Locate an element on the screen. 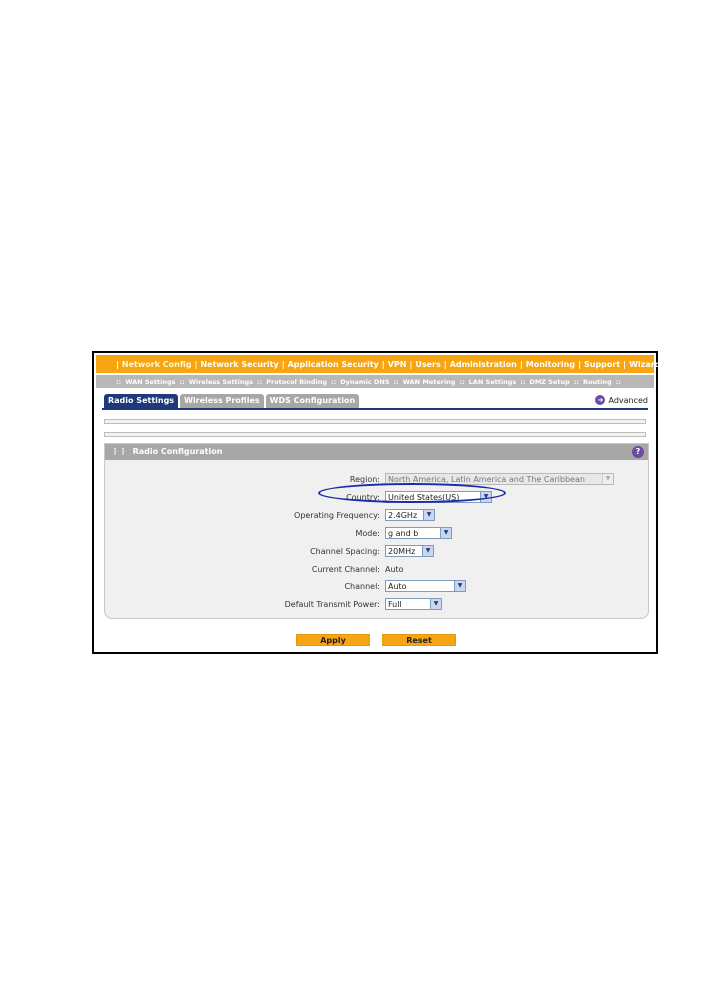 This screenshot has width=720, height=1008. spacing-select: 20MHz ▼ is located at coordinates (409, 551).